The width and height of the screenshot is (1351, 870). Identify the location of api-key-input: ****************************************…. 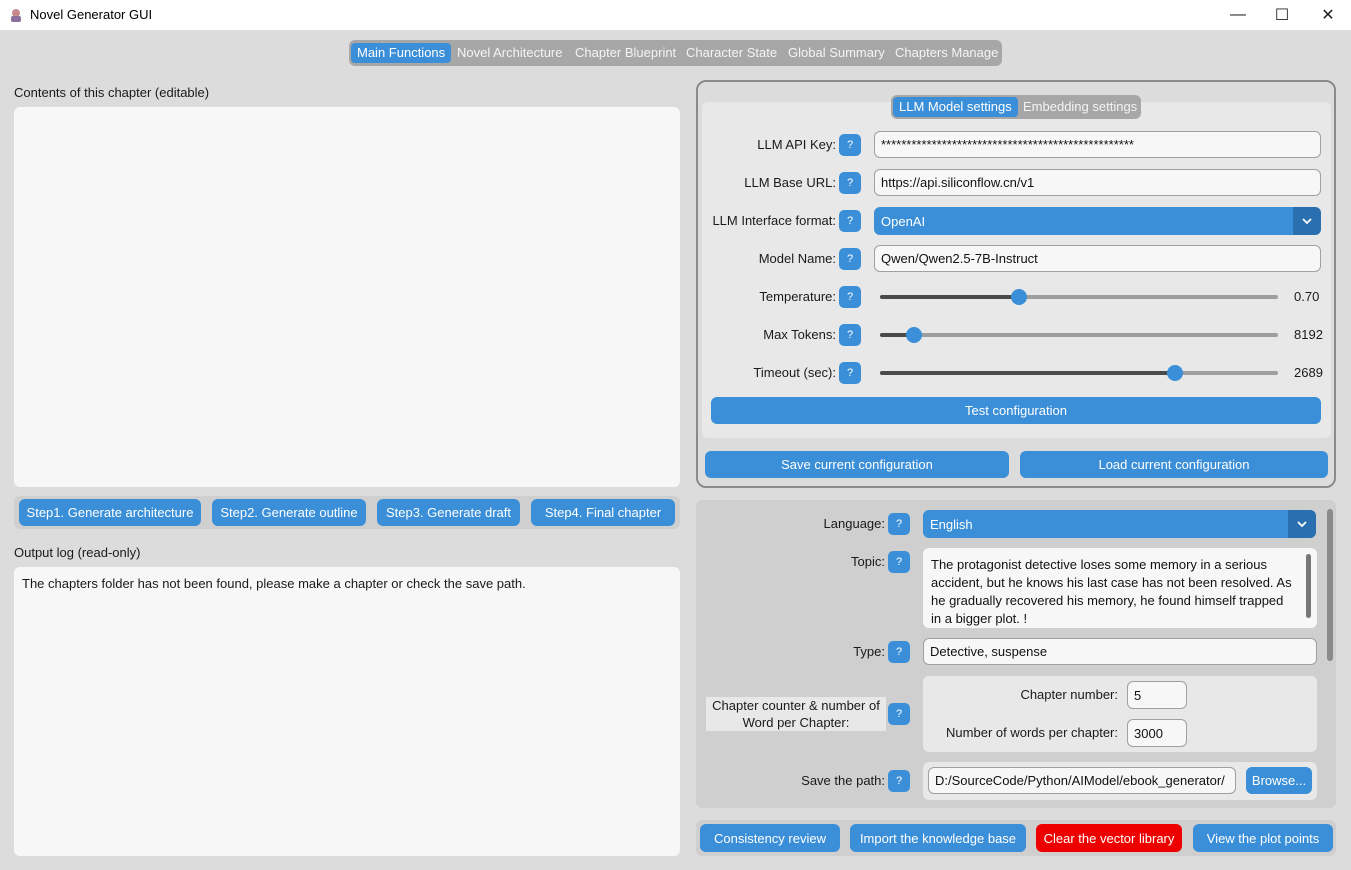
(1097, 144).